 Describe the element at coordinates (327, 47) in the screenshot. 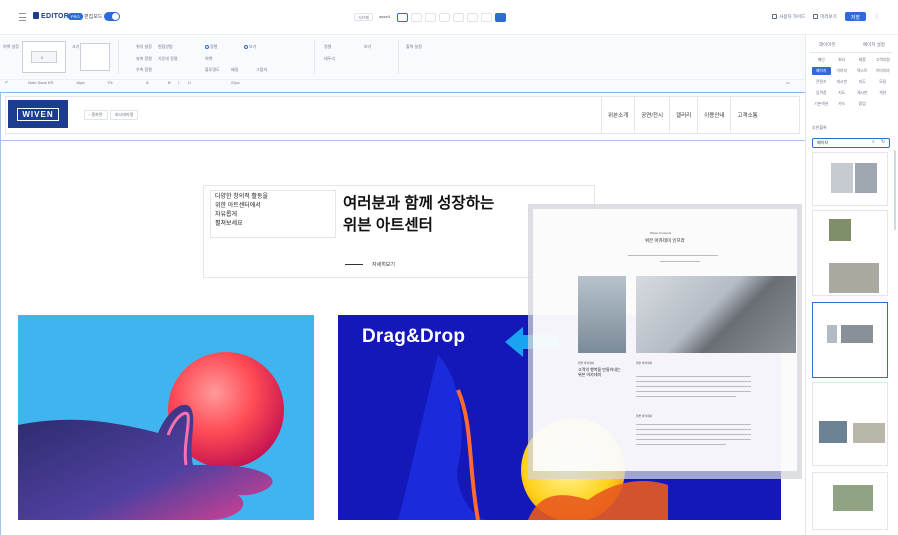

I see `sort-label: 정렬` at that location.